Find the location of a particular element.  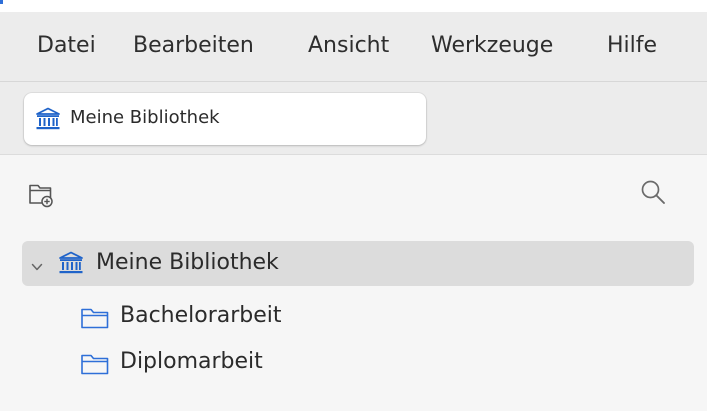

window-top-strip is located at coordinates (353, 6).